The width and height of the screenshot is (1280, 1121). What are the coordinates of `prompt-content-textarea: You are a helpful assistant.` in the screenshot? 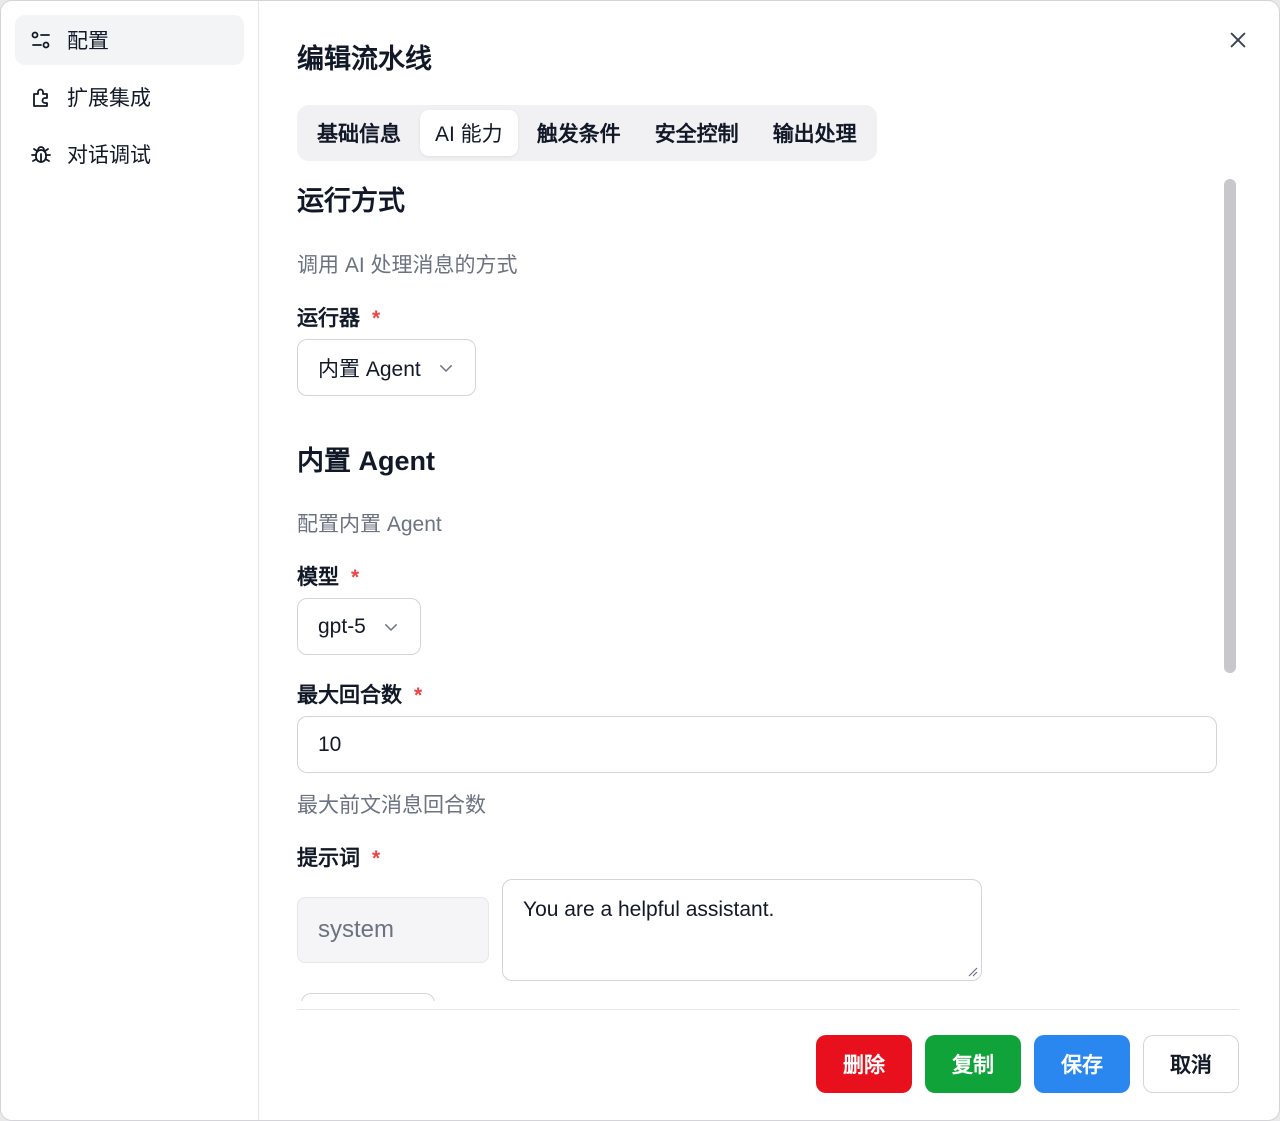 It's located at (742, 930).